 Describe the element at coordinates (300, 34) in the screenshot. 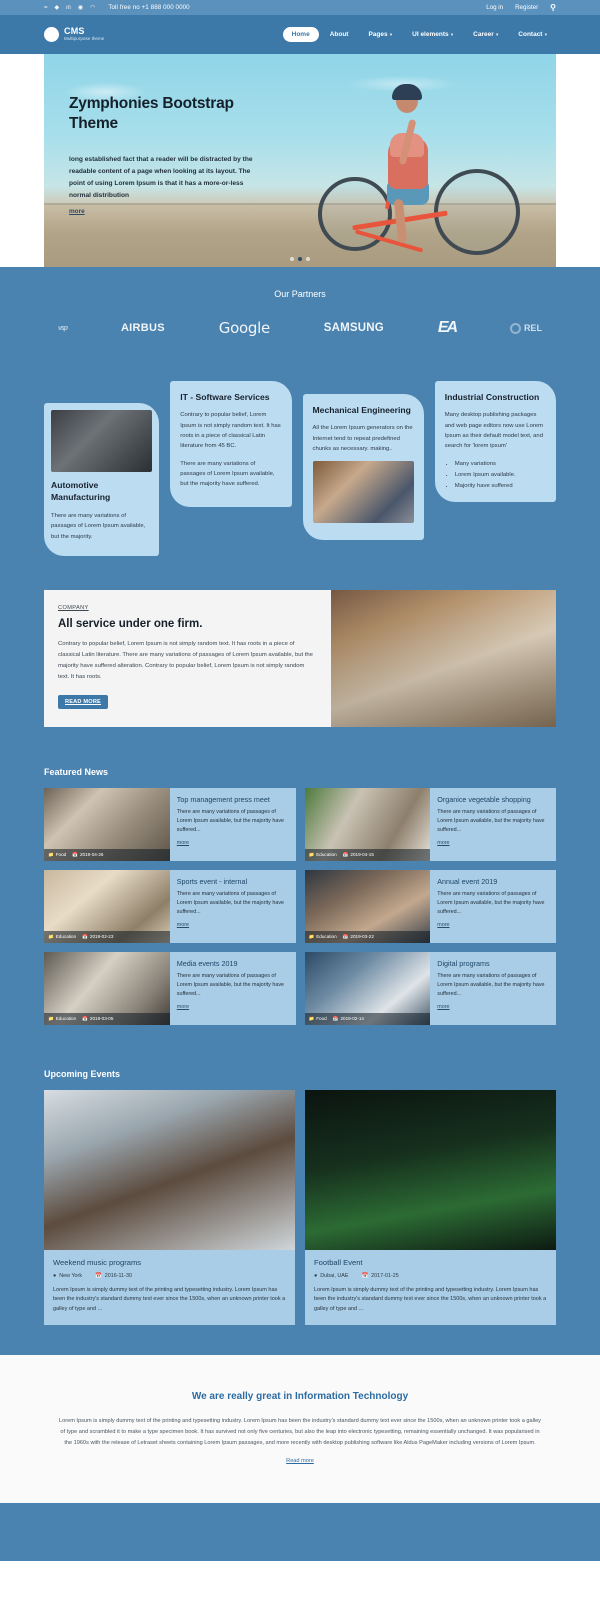

I see `nav-item-home: Home` at that location.